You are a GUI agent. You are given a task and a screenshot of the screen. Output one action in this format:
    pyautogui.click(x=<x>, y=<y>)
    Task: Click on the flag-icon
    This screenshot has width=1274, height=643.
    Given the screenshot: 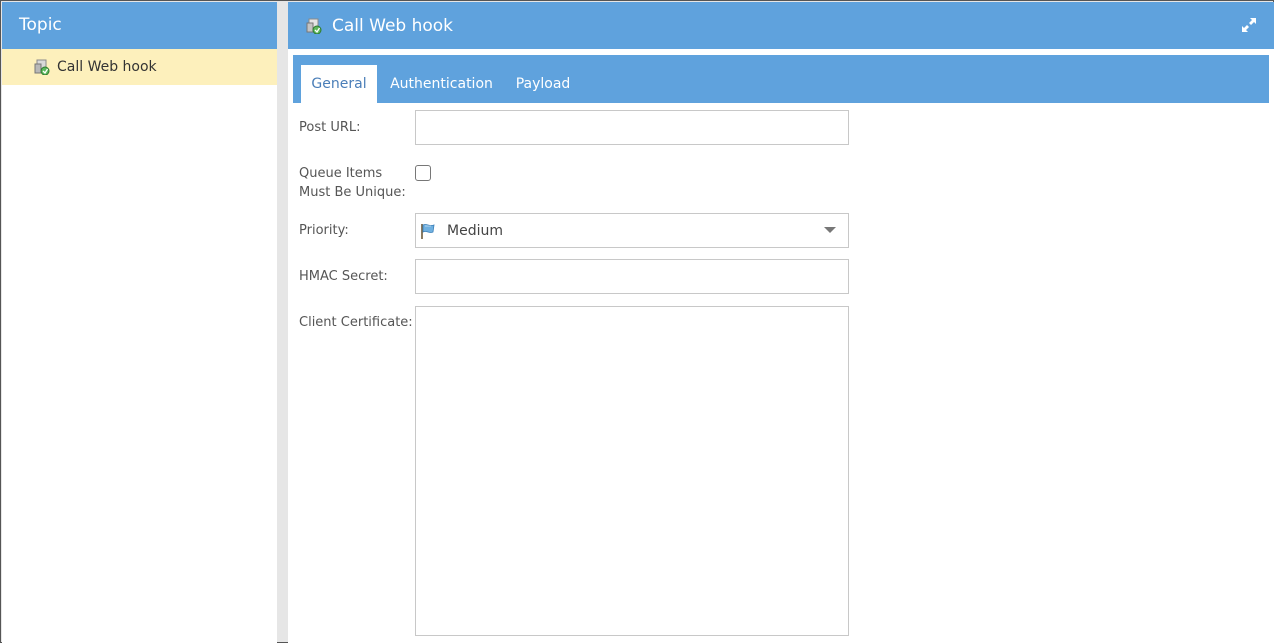 What is the action you would take?
    pyautogui.click(x=428, y=231)
    